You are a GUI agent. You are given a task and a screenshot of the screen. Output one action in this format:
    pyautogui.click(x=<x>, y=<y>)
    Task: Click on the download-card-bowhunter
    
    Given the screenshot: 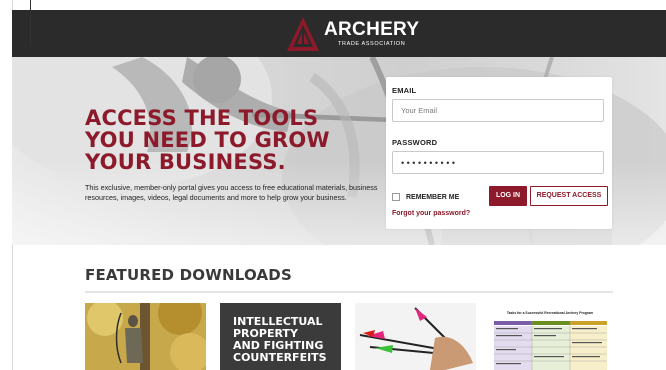 What is the action you would take?
    pyautogui.click(x=145, y=336)
    